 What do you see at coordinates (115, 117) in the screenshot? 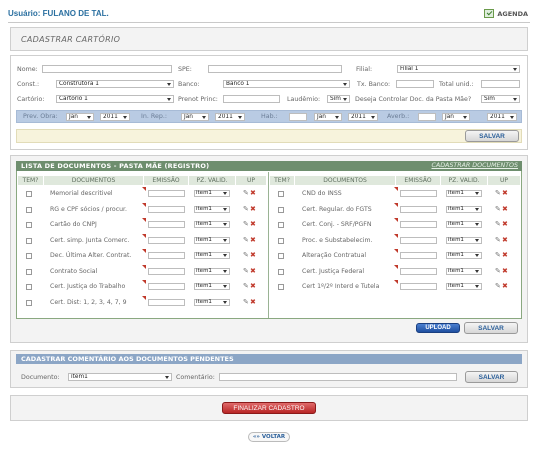
I see `prevobra-year: 2011` at bounding box center [115, 117].